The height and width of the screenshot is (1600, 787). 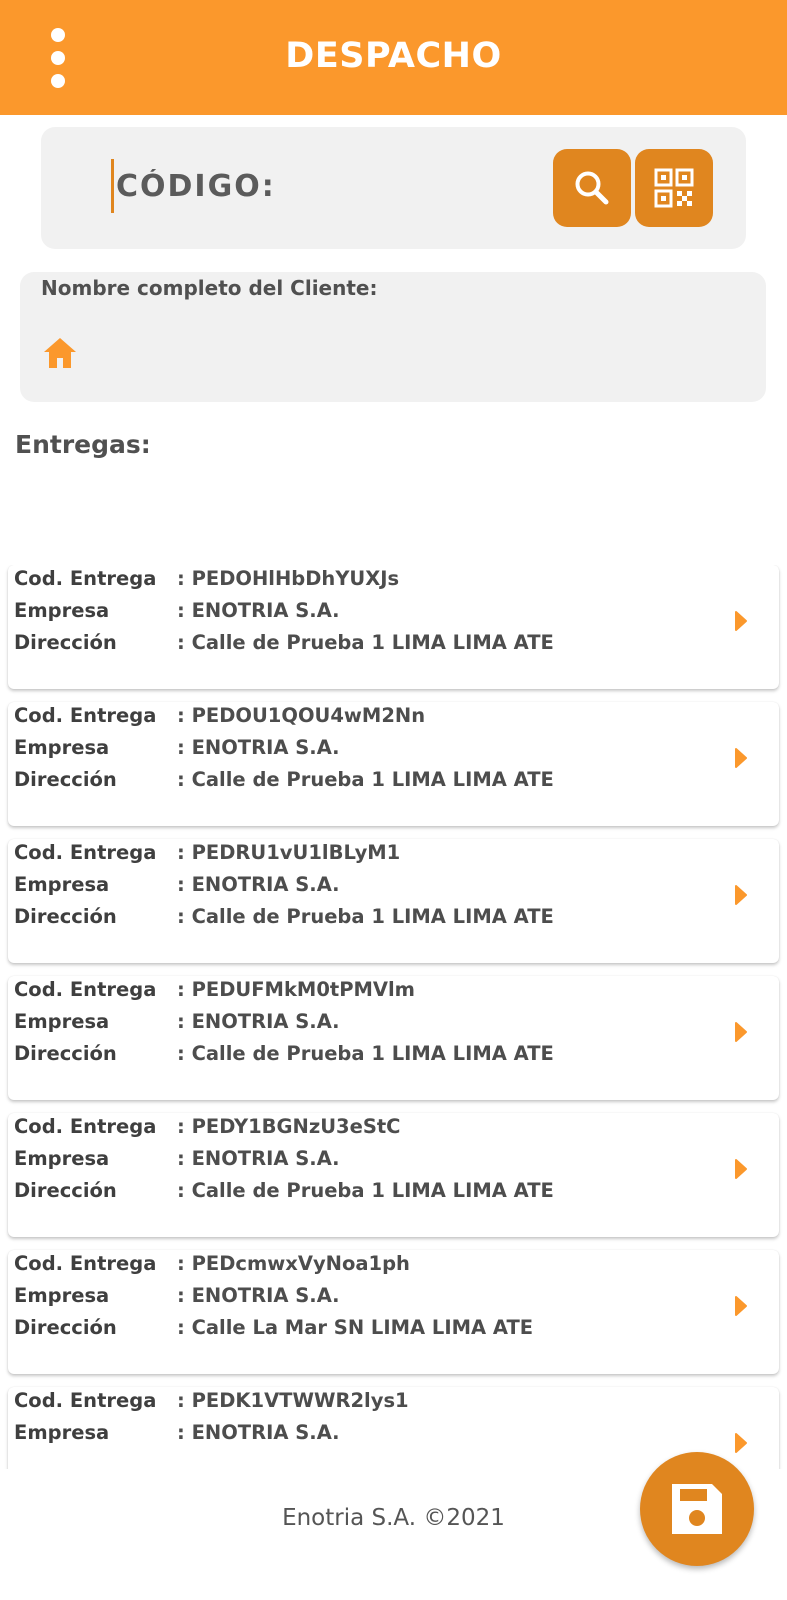 I want to click on code-value: : PEDK1VTWWR2lys1, so click(x=293, y=1400).